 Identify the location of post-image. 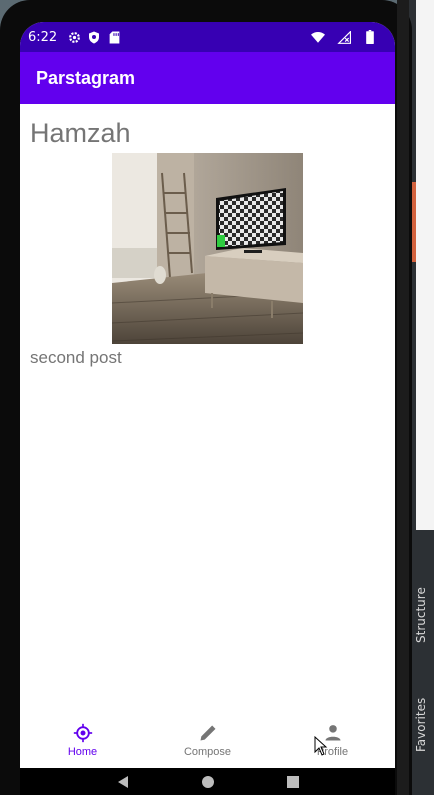
(207, 248).